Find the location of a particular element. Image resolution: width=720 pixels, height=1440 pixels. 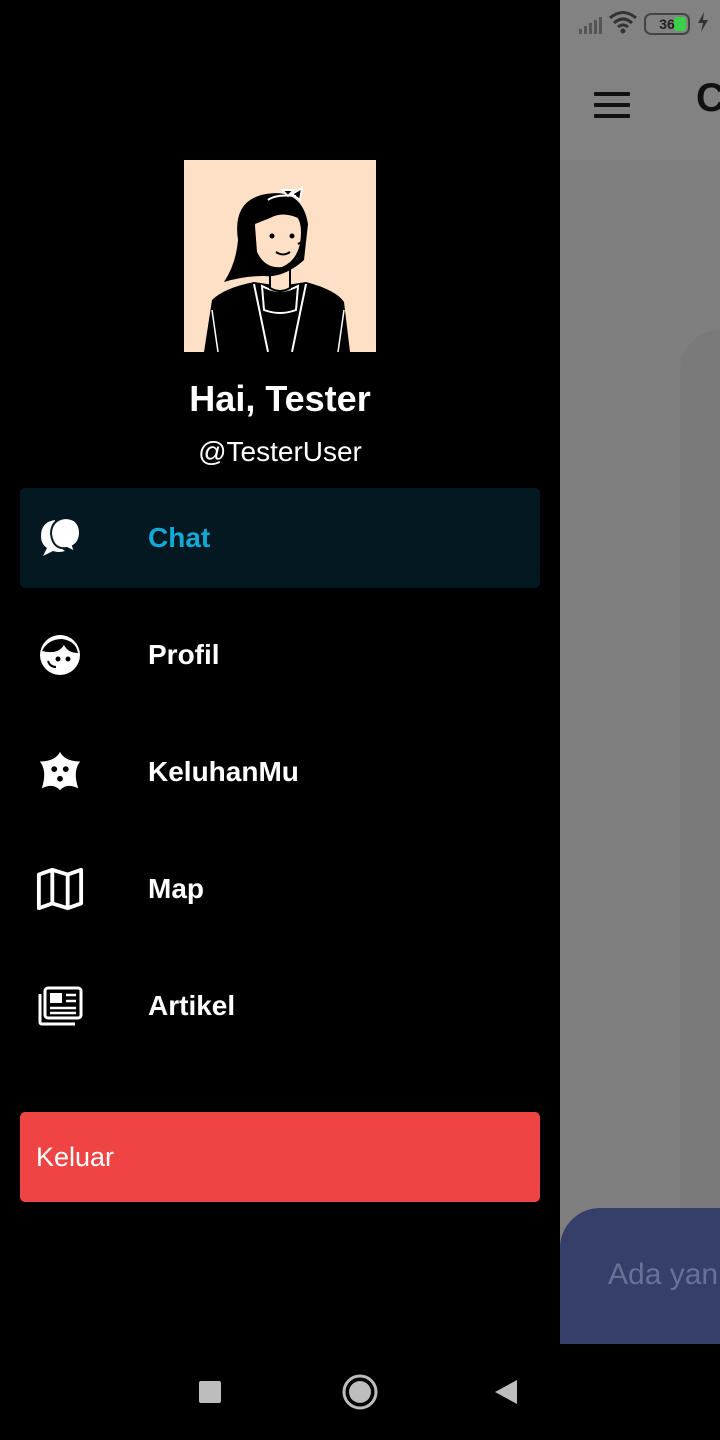

greeting-text: Hai, Tester is located at coordinates (280, 398).